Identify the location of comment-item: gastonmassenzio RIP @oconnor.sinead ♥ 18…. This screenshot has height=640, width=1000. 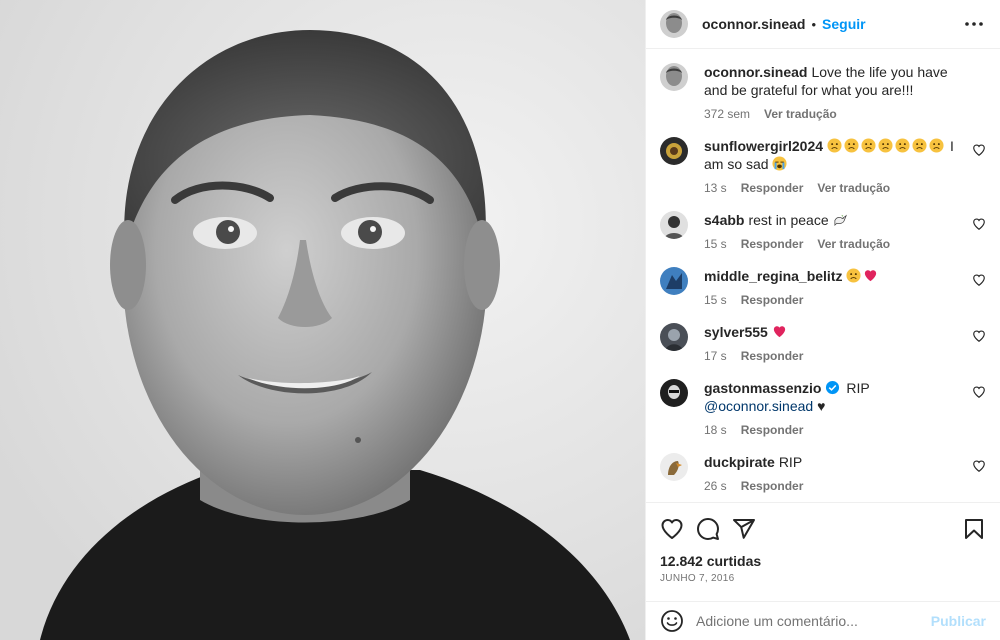
(823, 408).